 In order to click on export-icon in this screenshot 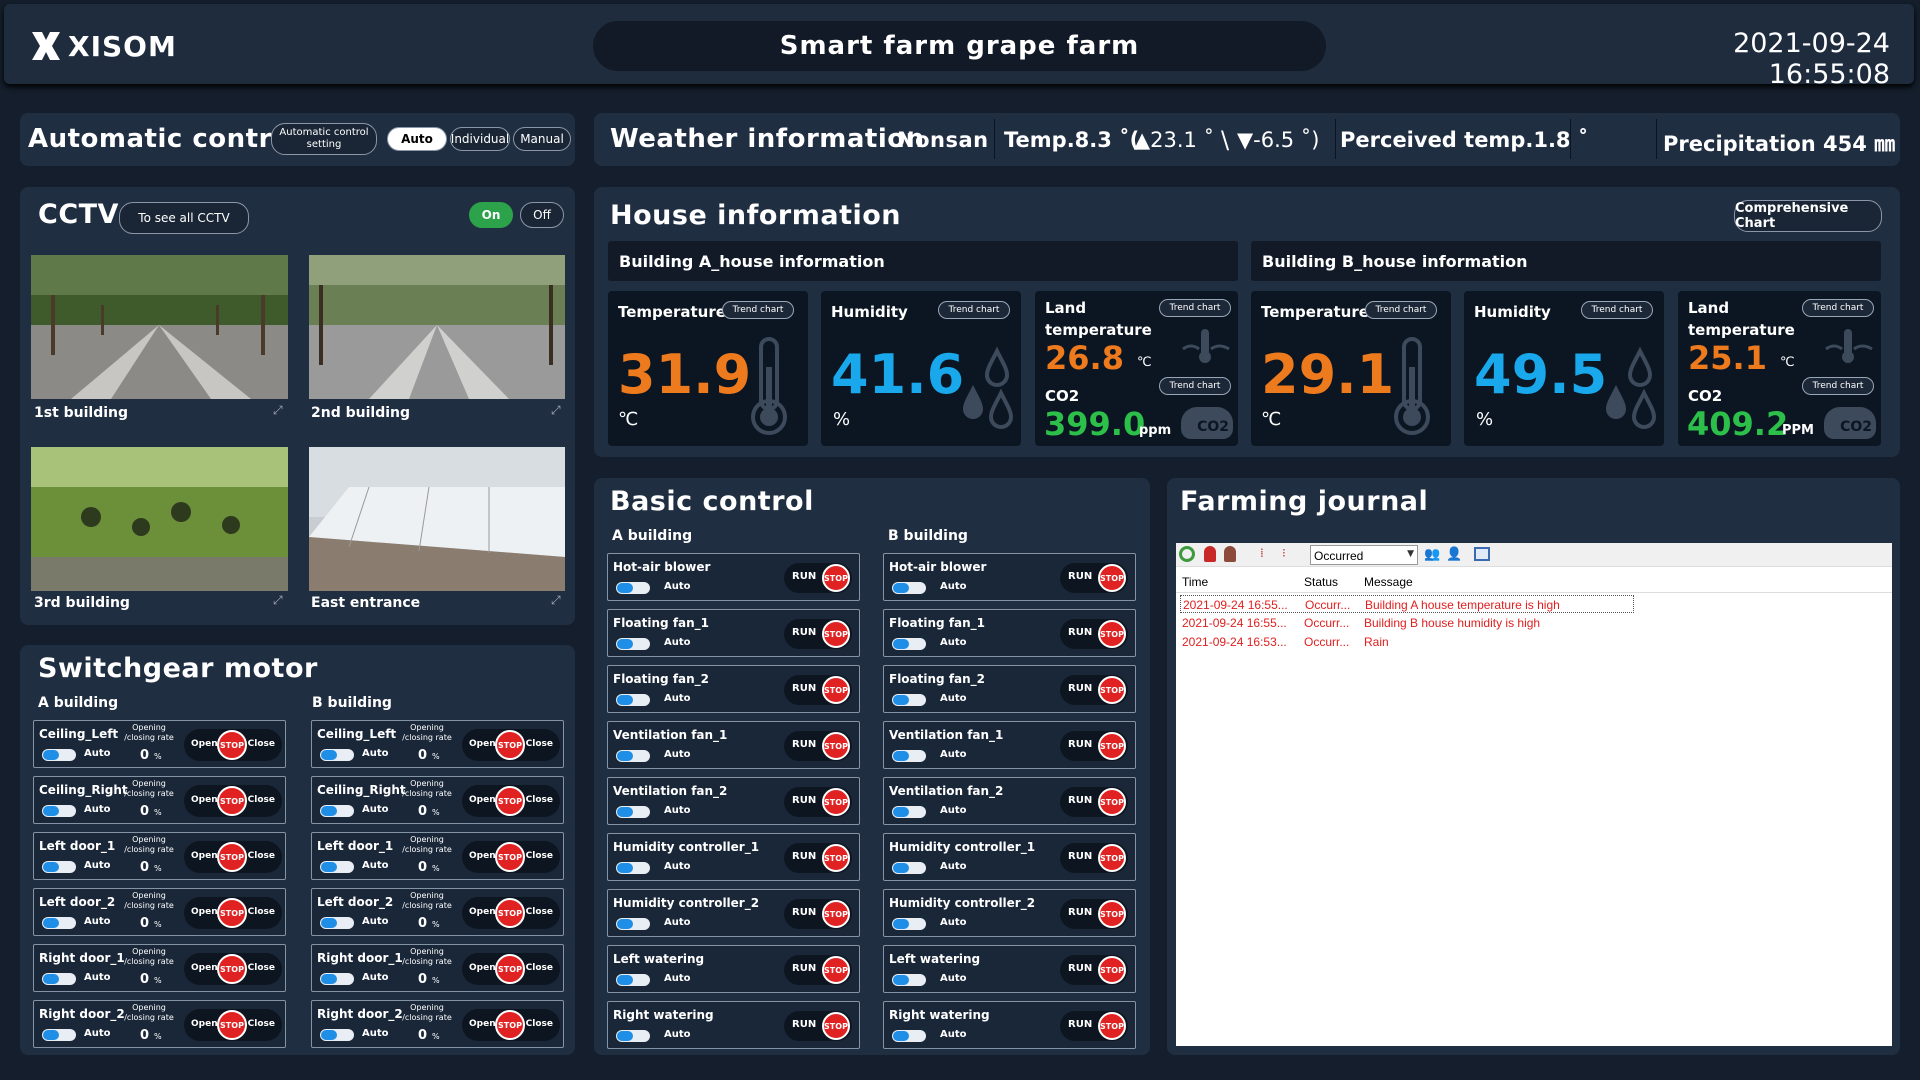, I will do `click(1482, 554)`.